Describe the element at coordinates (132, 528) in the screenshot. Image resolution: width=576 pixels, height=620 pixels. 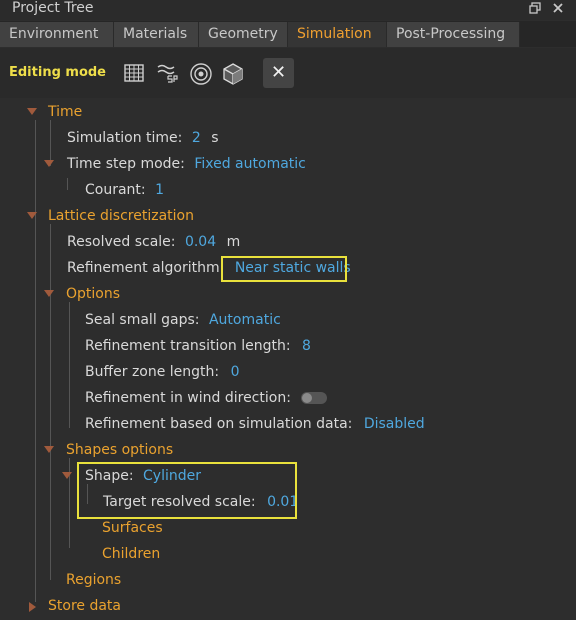
I see `tree-node-surfaces: Surfaces` at that location.